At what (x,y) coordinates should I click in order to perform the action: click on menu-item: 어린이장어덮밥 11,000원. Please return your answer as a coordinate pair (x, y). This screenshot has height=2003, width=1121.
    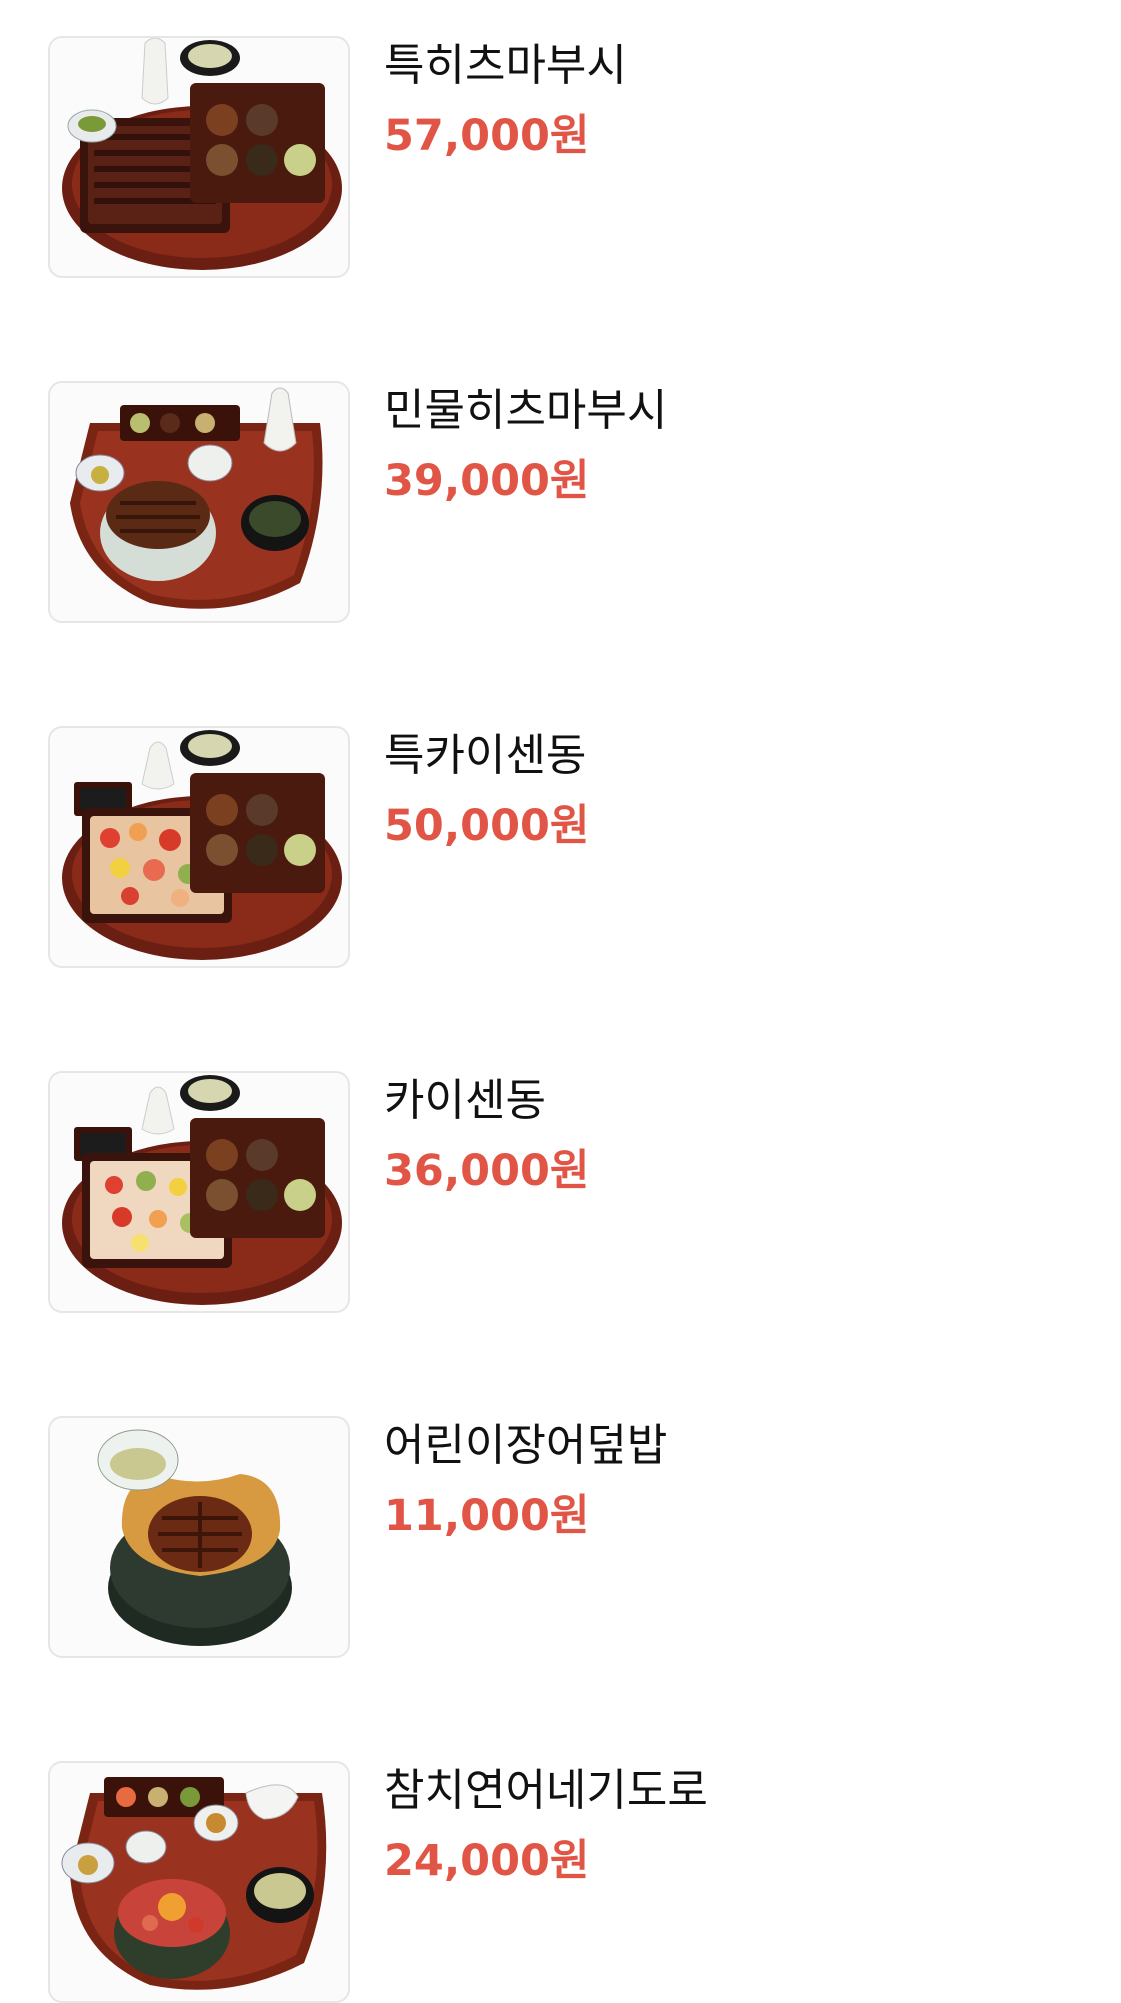
    Looking at the image, I should click on (568, 1537).